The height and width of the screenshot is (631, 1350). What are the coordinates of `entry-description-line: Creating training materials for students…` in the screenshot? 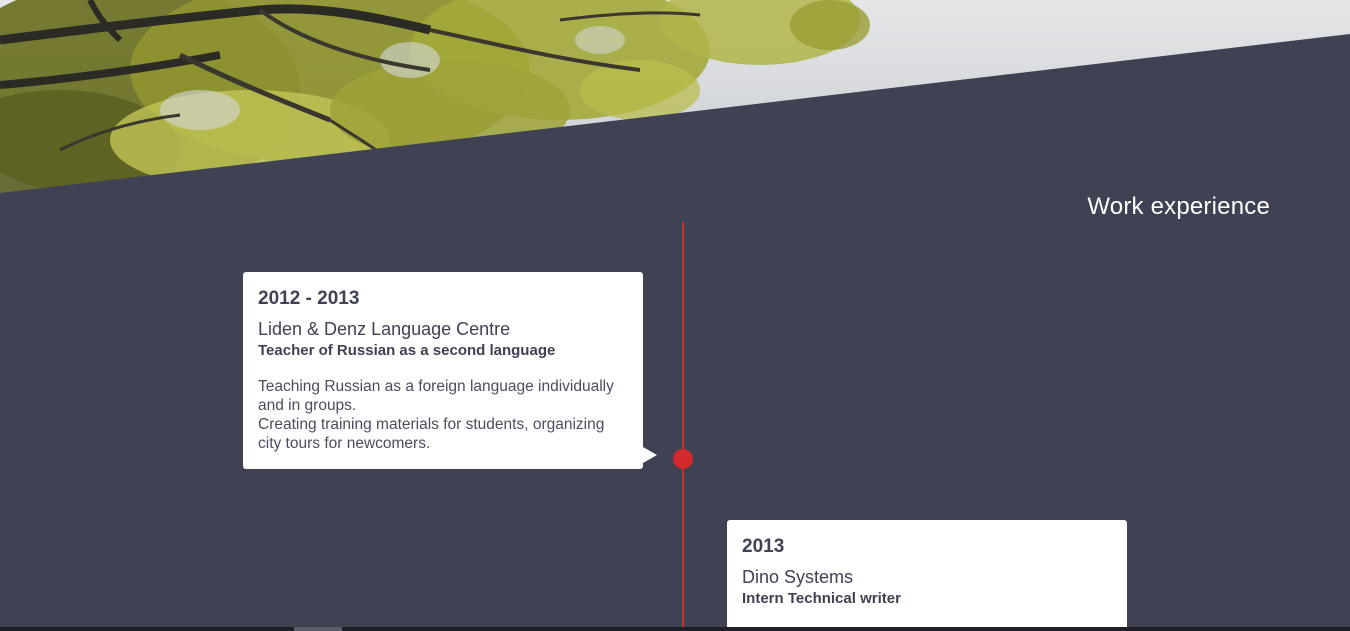 It's located at (431, 434).